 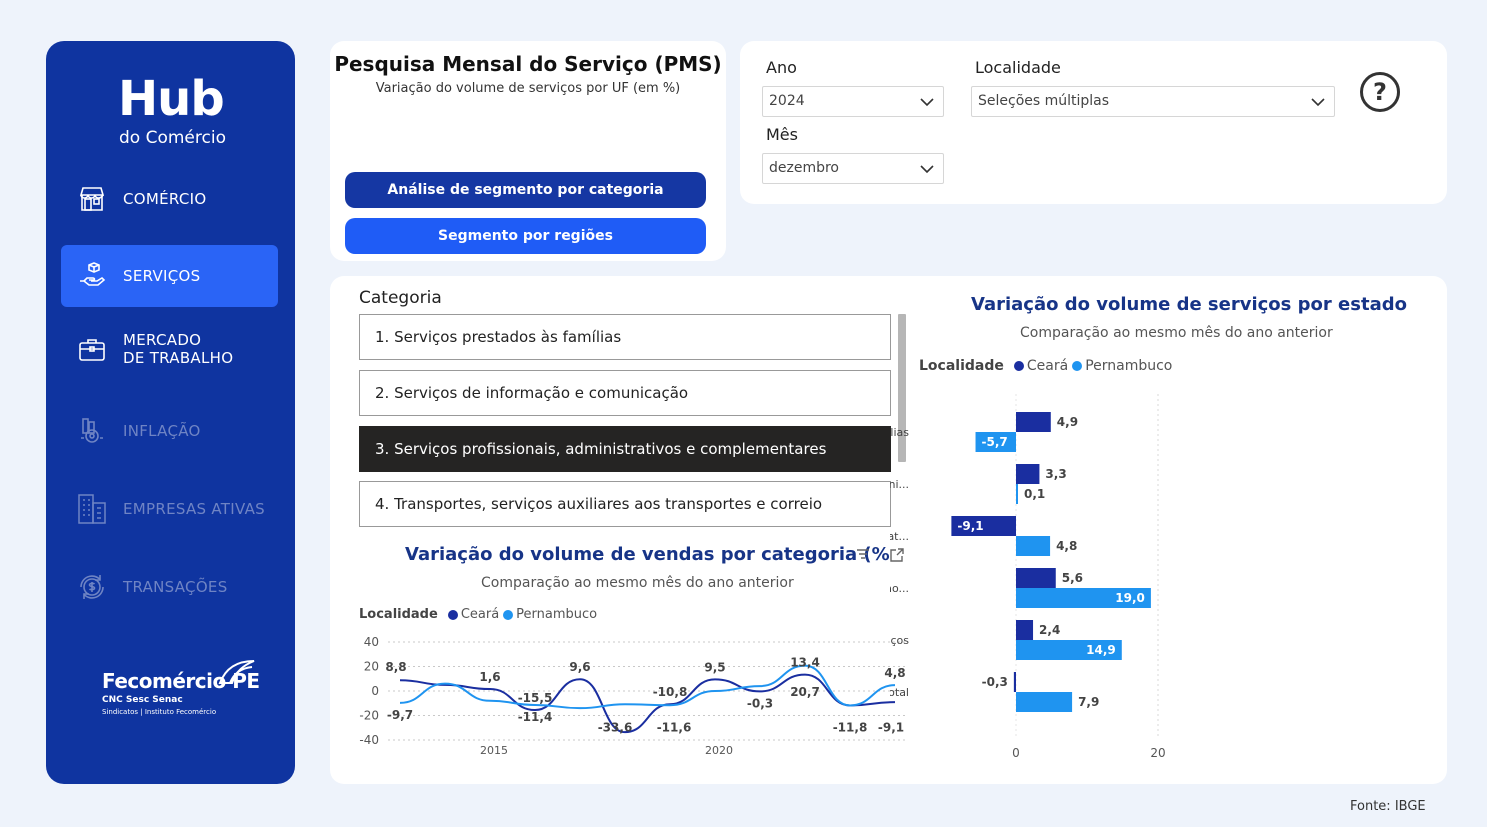 What do you see at coordinates (92, 587) in the screenshot?
I see `money-cycle-icon` at bounding box center [92, 587].